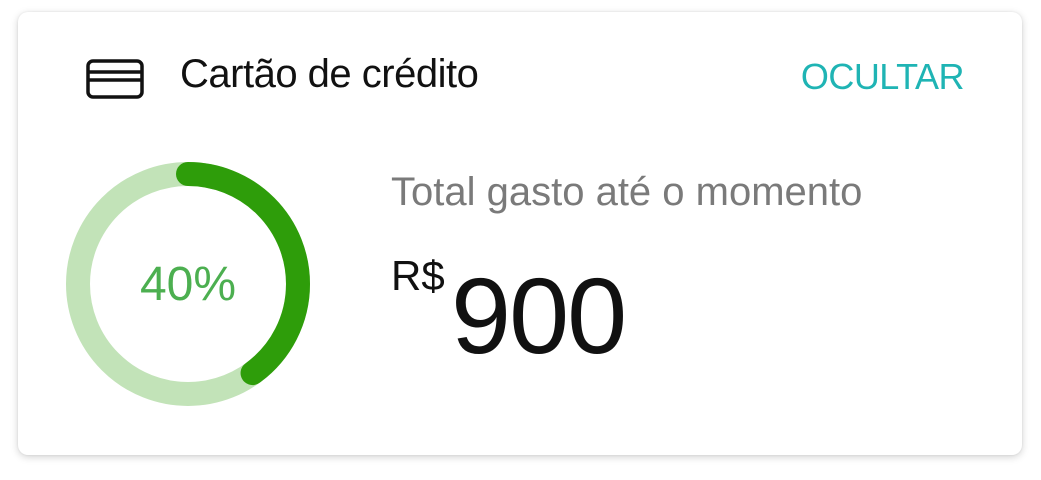  Describe the element at coordinates (115, 79) in the screenshot. I see `credit-card-icon` at that location.